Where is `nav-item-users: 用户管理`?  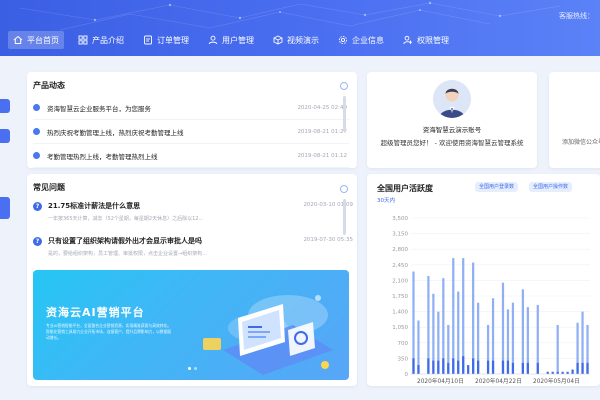 nav-item-users: 用户管理 is located at coordinates (231, 40).